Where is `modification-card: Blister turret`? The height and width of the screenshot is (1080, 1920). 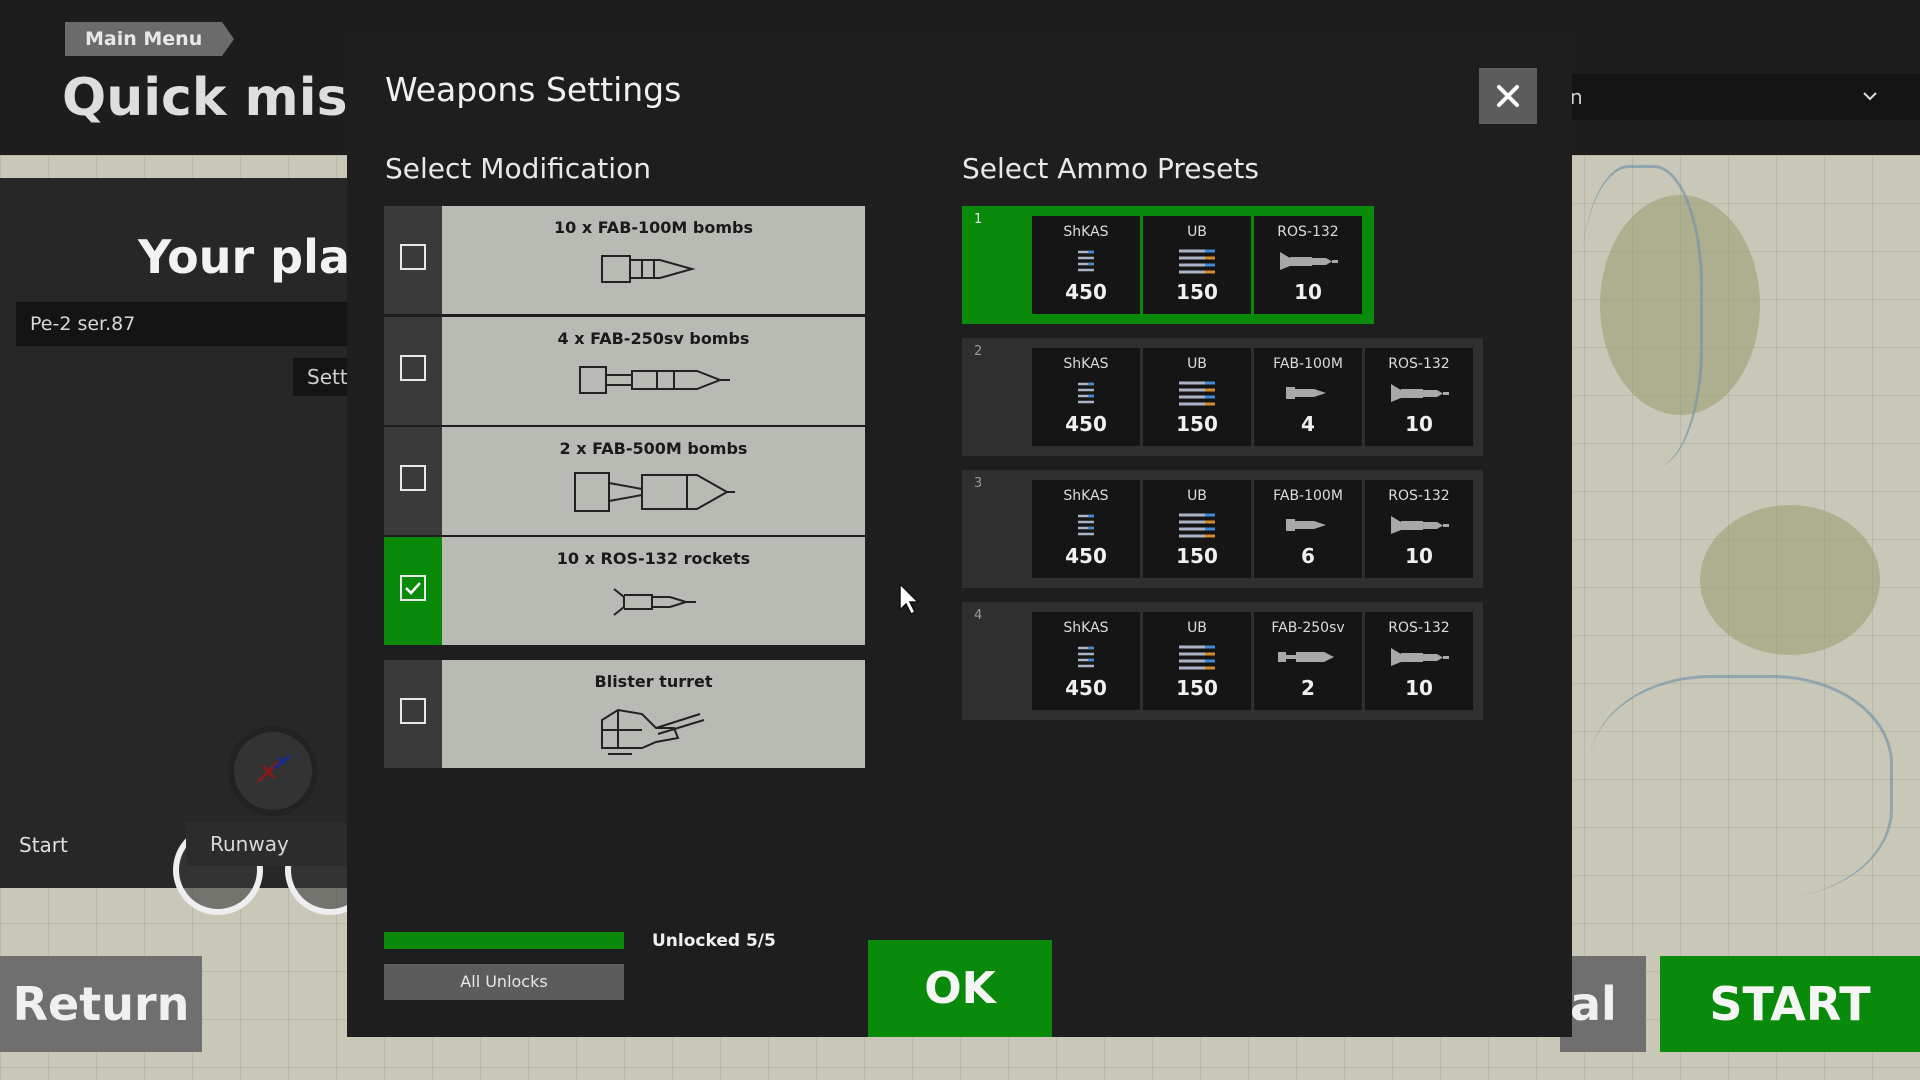 modification-card: Blister turret is located at coordinates (653, 714).